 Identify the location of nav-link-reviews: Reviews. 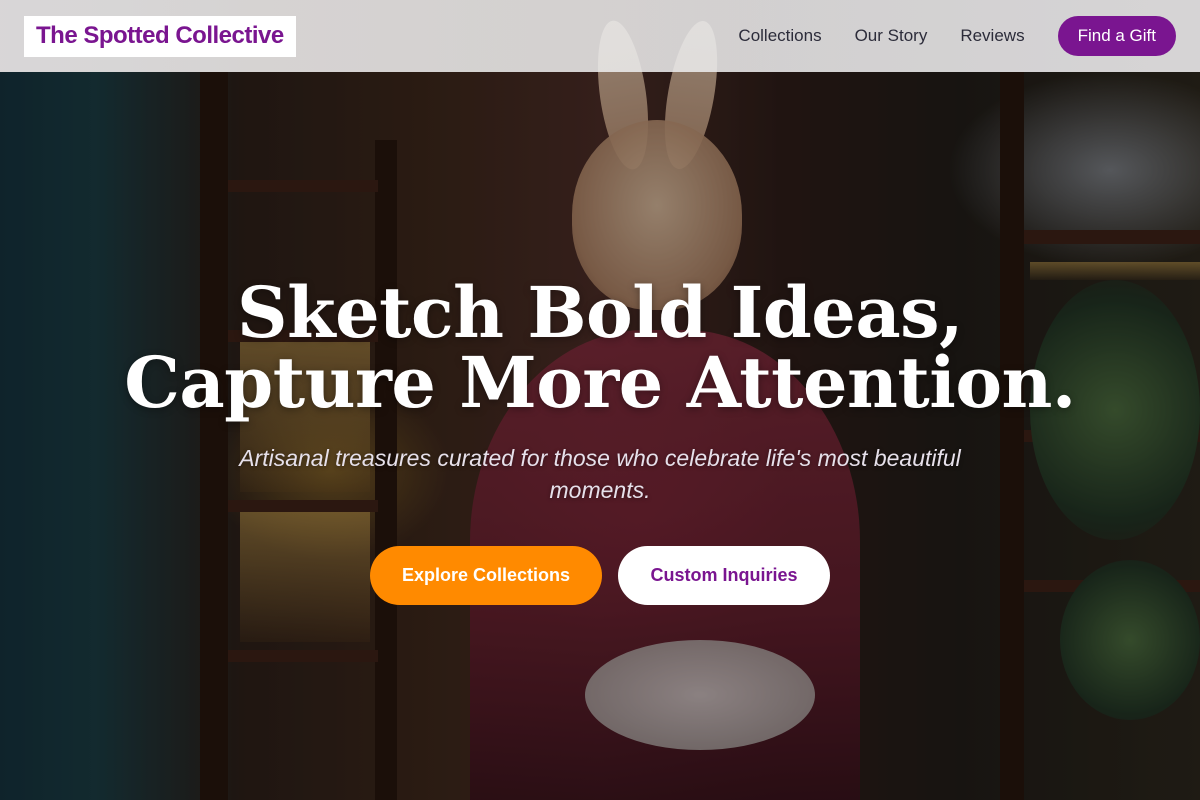
(992, 36).